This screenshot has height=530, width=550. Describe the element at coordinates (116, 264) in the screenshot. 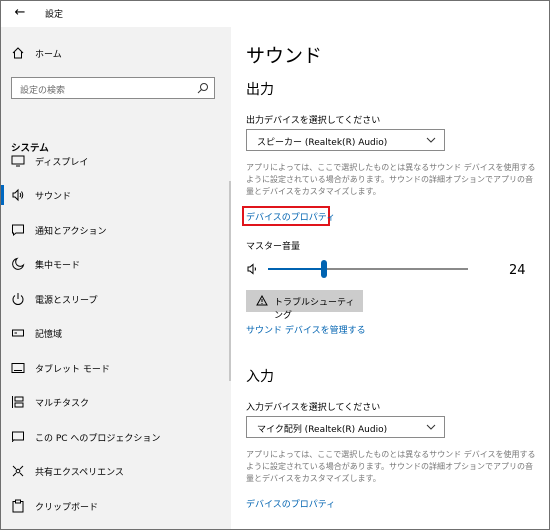

I see `sidebar-item-focus: 集中モード` at that location.